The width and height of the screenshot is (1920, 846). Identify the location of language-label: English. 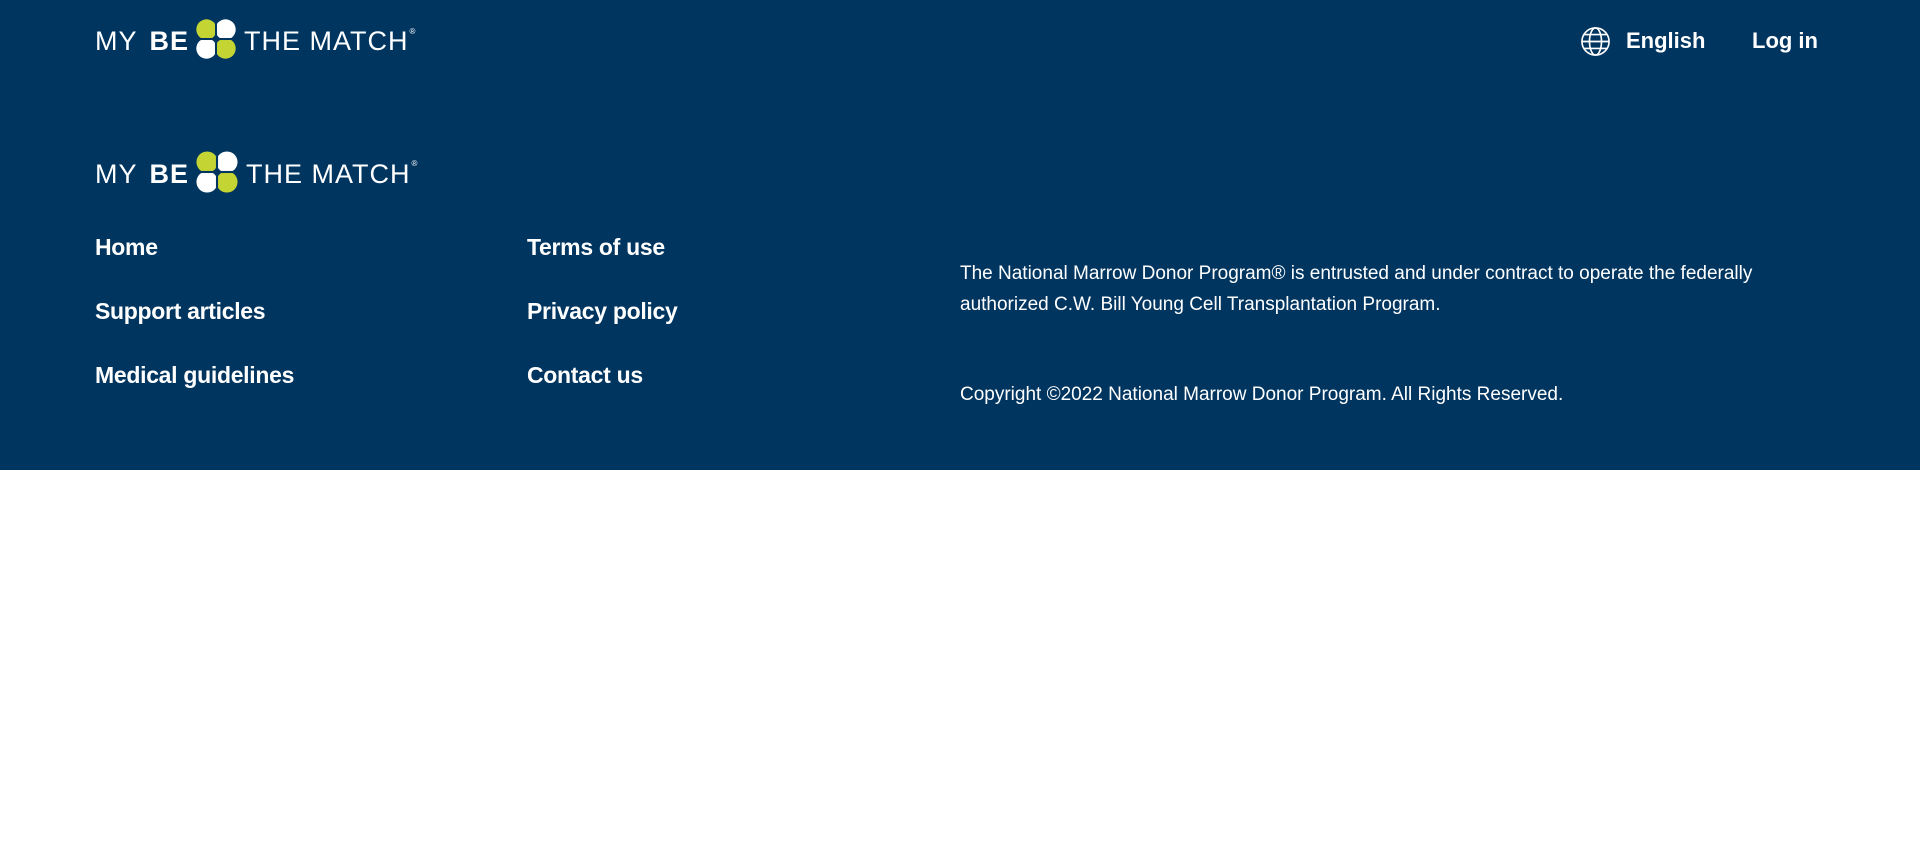
(1666, 40).